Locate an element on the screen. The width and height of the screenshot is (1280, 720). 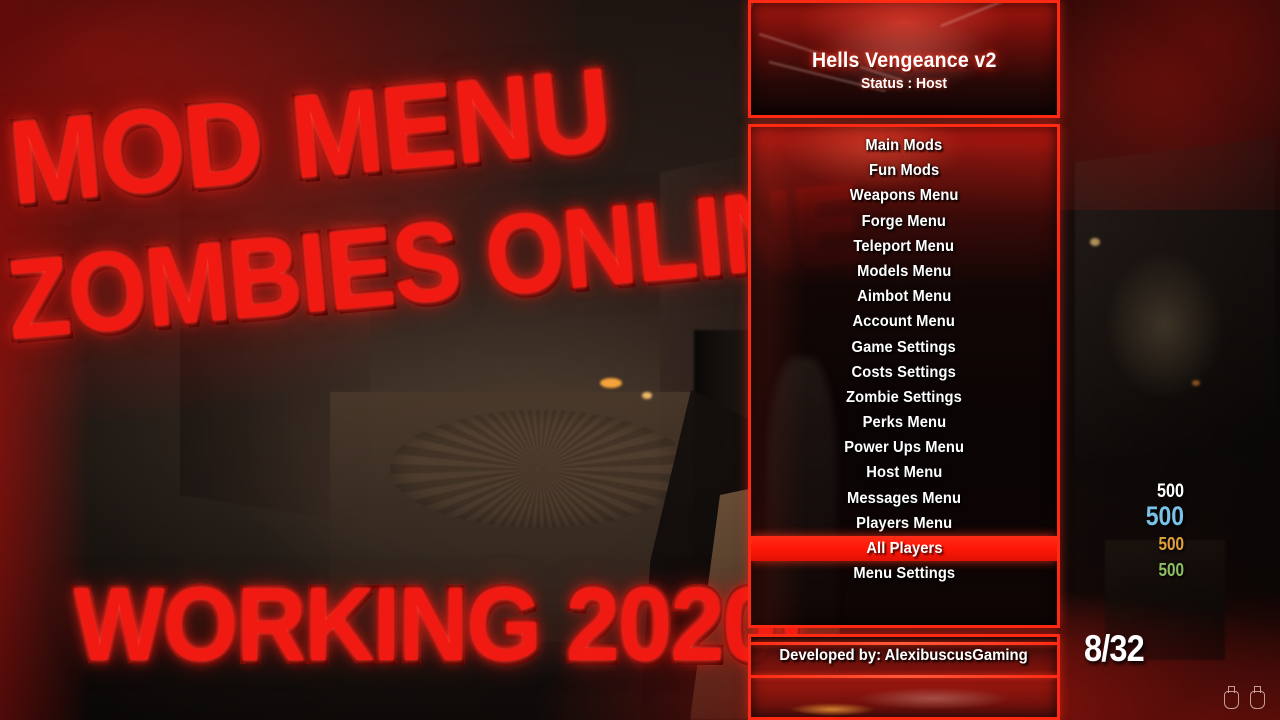
menu-item-label: Players Menu is located at coordinates (903, 523).